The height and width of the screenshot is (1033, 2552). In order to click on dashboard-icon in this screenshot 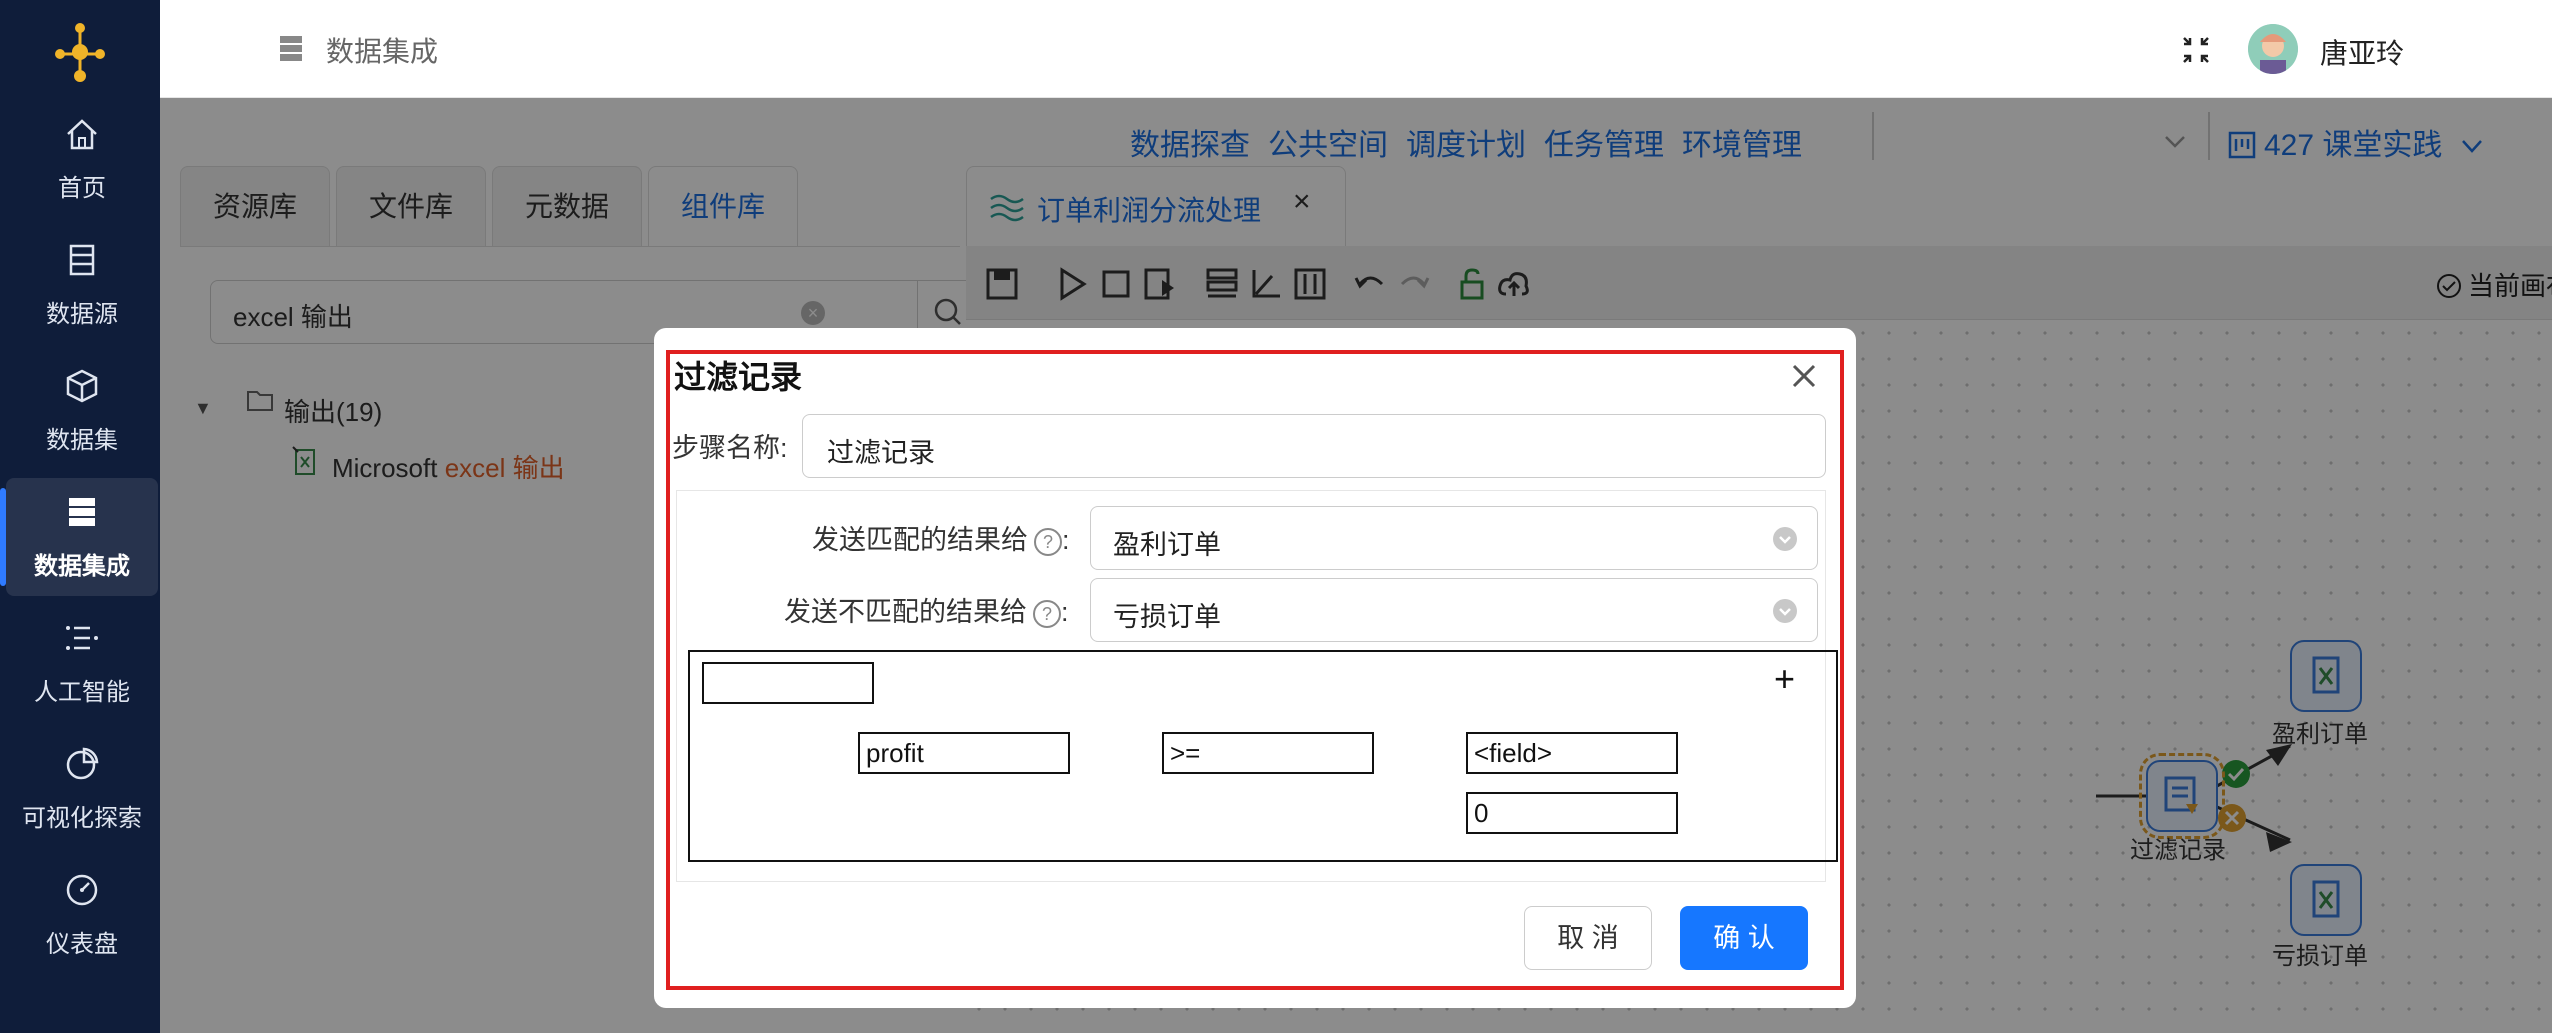, I will do `click(82, 890)`.